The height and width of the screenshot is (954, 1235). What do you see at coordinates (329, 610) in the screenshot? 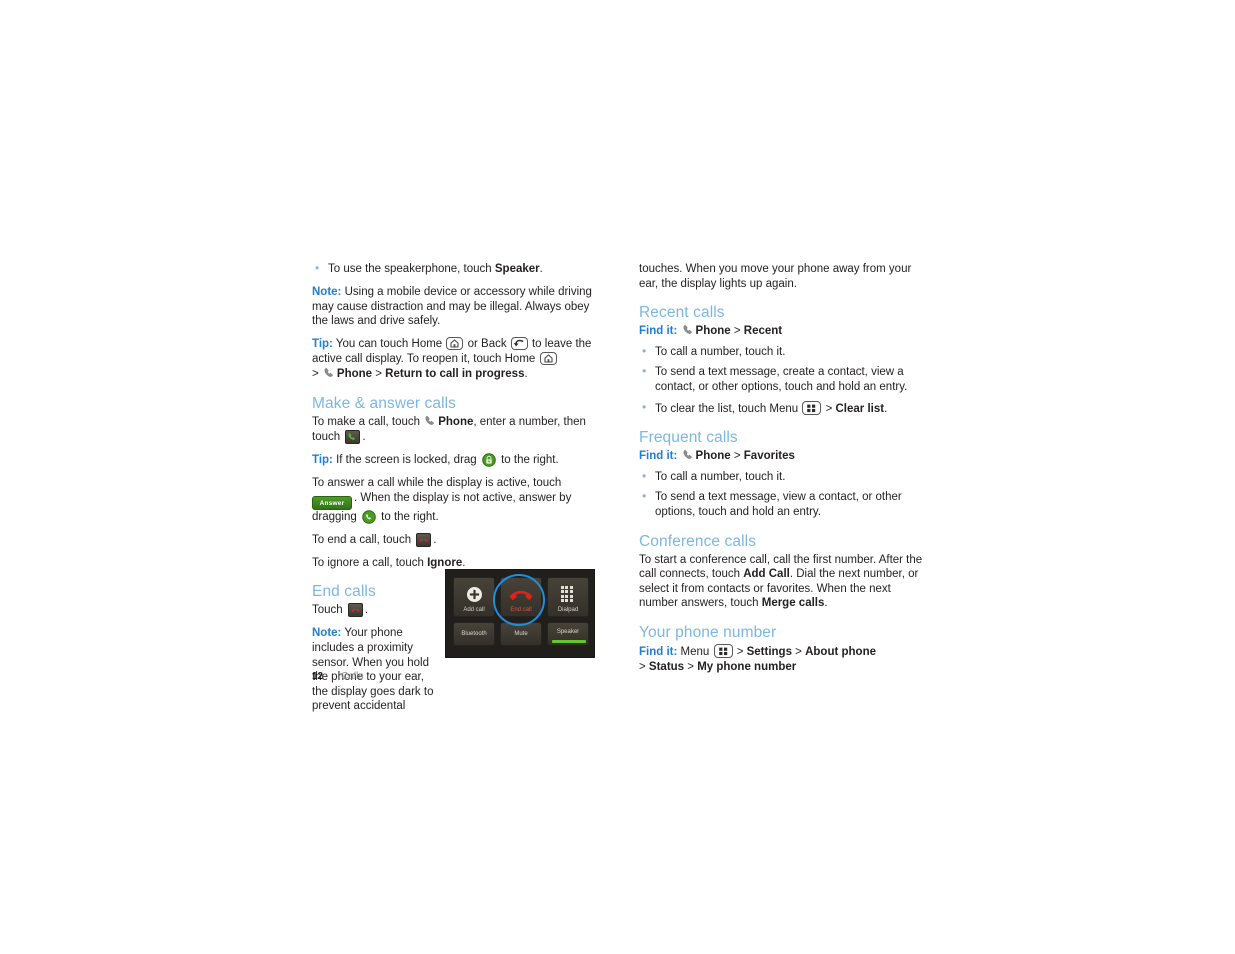
I see `touch-pre: Touch` at bounding box center [329, 610].